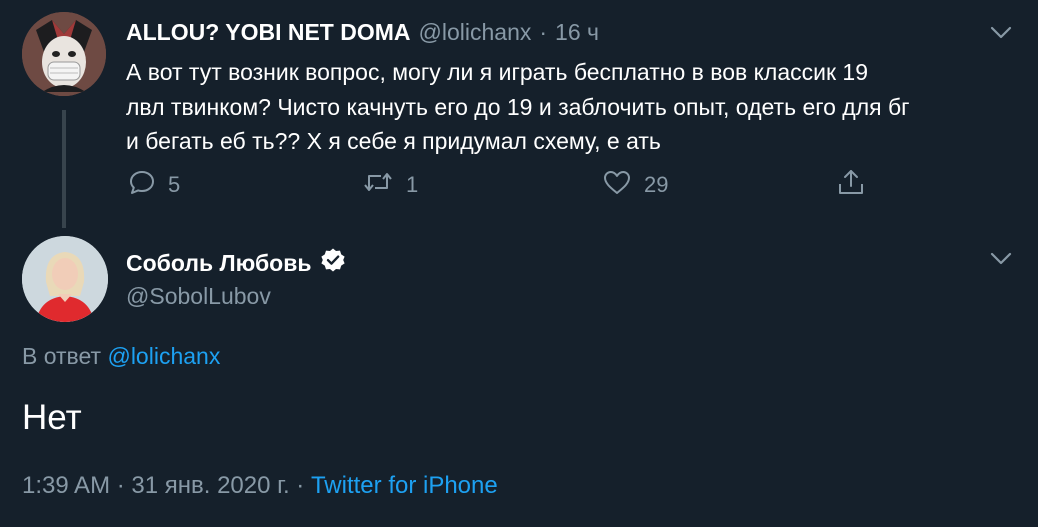  Describe the element at coordinates (64, 169) in the screenshot. I see `thread-connector` at that location.